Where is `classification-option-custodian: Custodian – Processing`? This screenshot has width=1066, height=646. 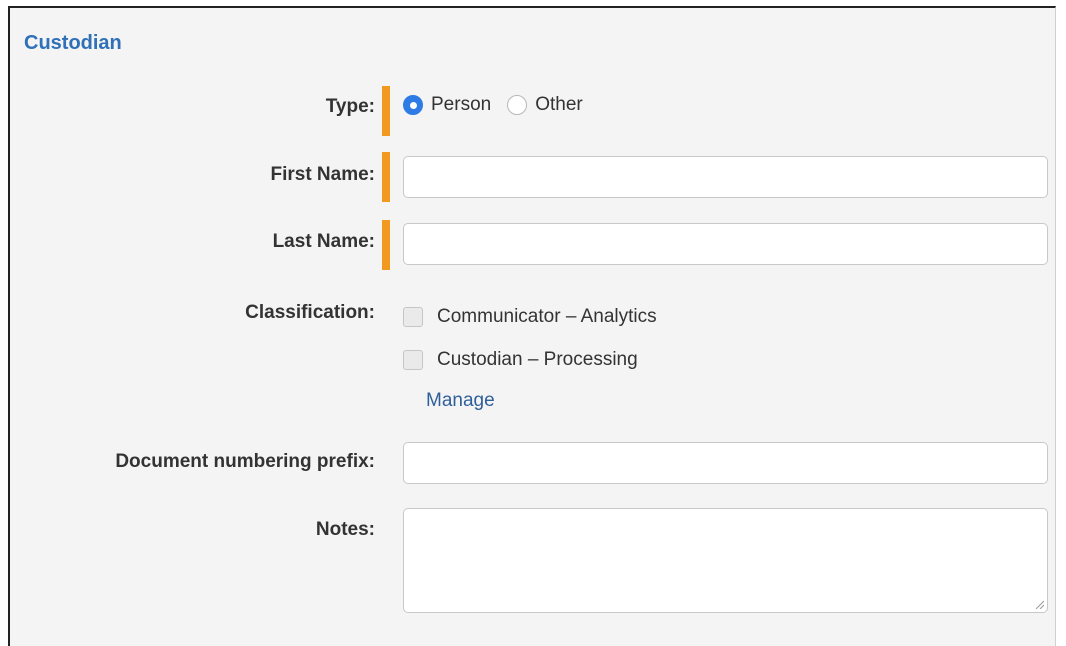 classification-option-custodian: Custodian – Processing is located at coordinates (520, 360).